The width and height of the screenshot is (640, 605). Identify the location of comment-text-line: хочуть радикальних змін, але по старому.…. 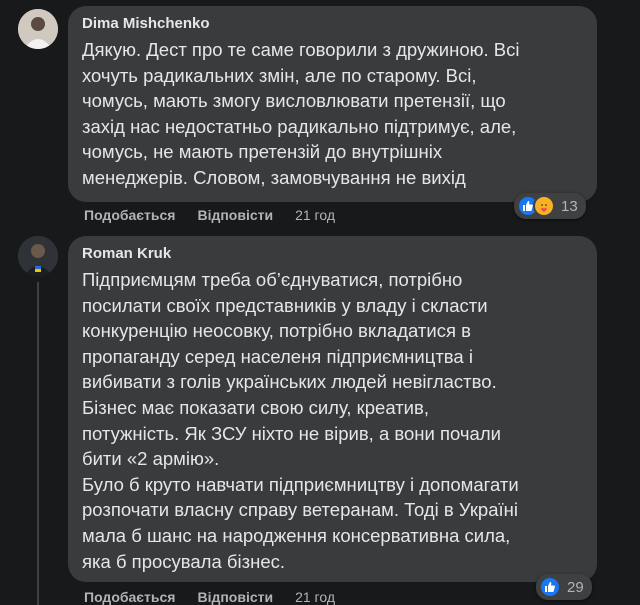
(279, 75).